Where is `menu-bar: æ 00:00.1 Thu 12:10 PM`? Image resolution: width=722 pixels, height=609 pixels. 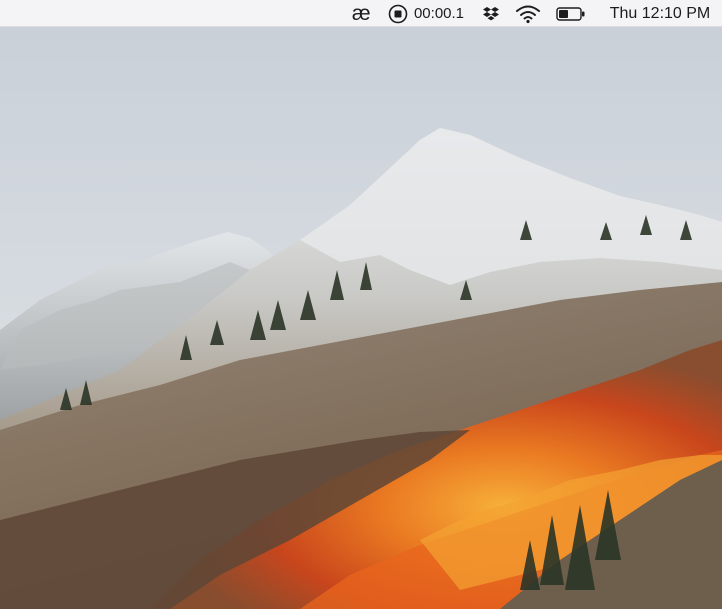
menu-bar: æ 00:00.1 Thu 12:10 PM is located at coordinates (361, 13).